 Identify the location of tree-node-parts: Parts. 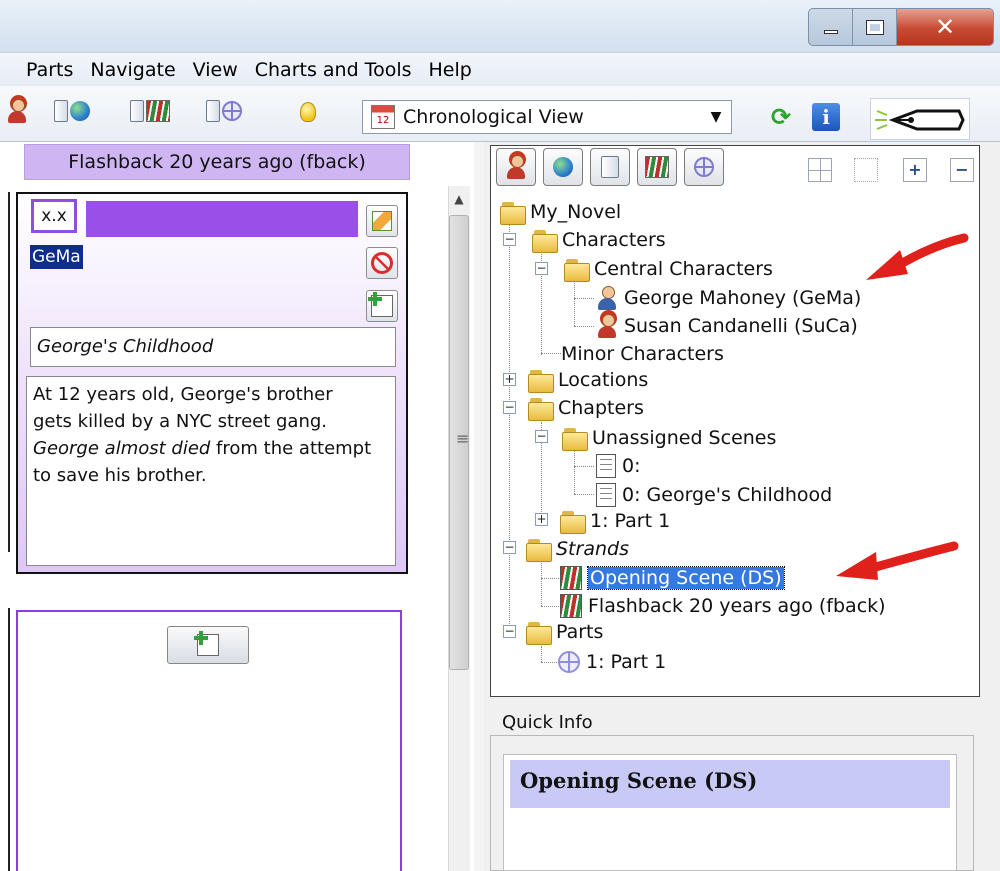
(564, 632).